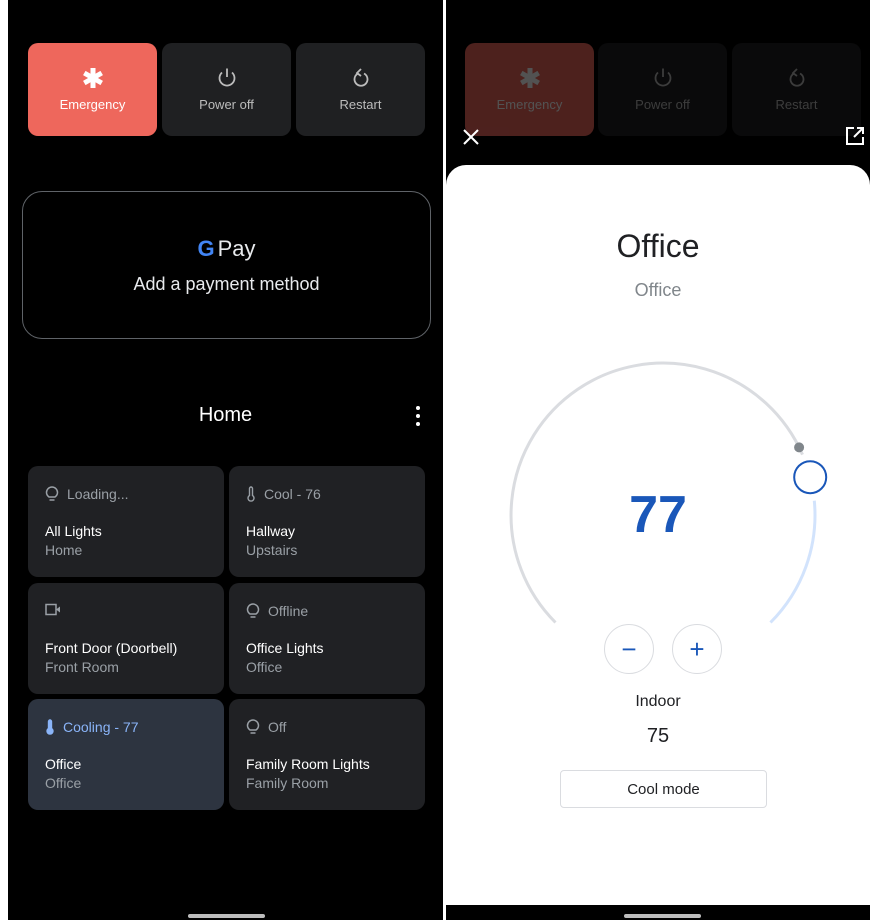  I want to click on tile-room: Upstairs, so click(272, 550).